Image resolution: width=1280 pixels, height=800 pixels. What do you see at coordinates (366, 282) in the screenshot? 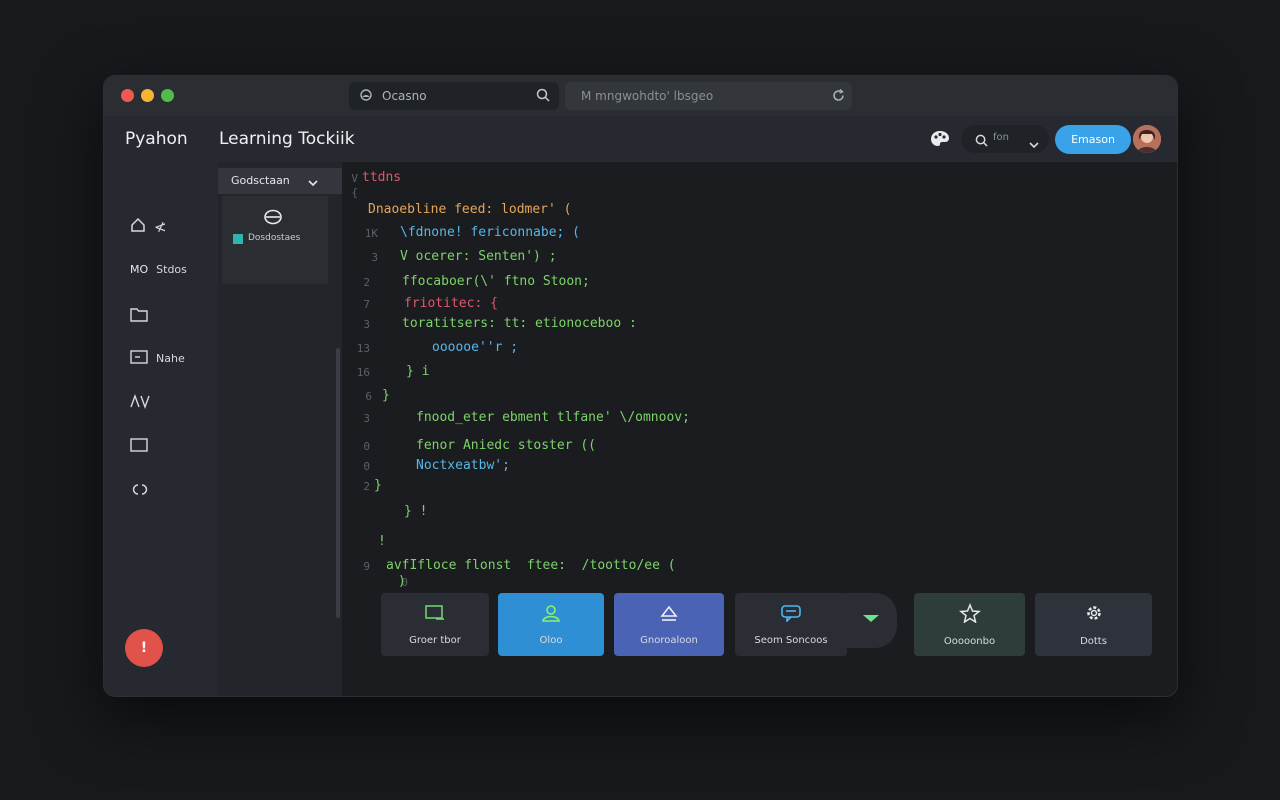
I see `line-number: 2` at bounding box center [366, 282].